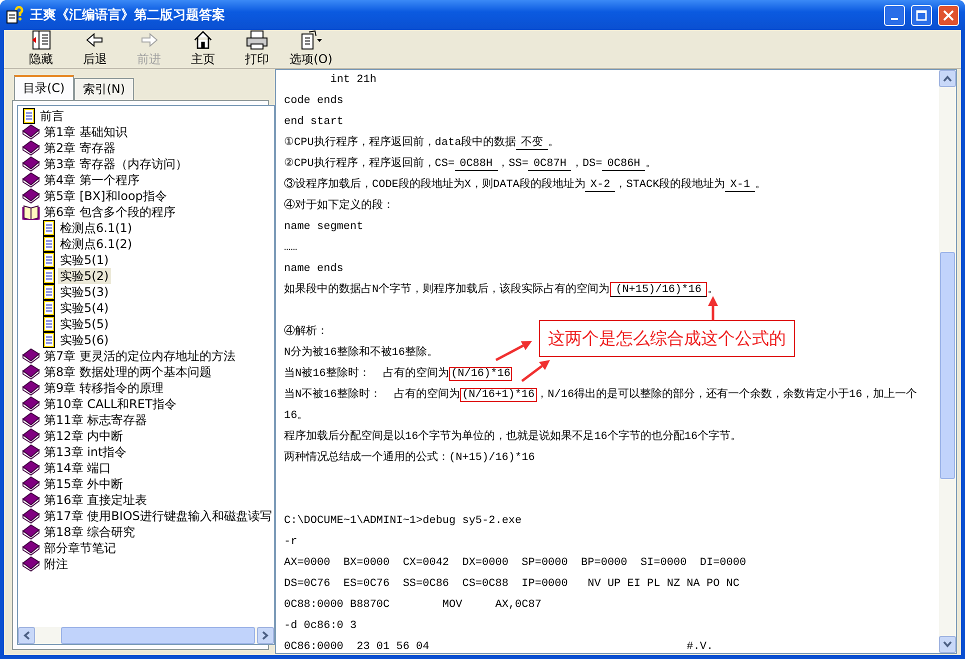 This screenshot has height=659, width=965. Describe the element at coordinates (92, 180) in the screenshot. I see `tree-item: 第4章 第一个程序` at that location.